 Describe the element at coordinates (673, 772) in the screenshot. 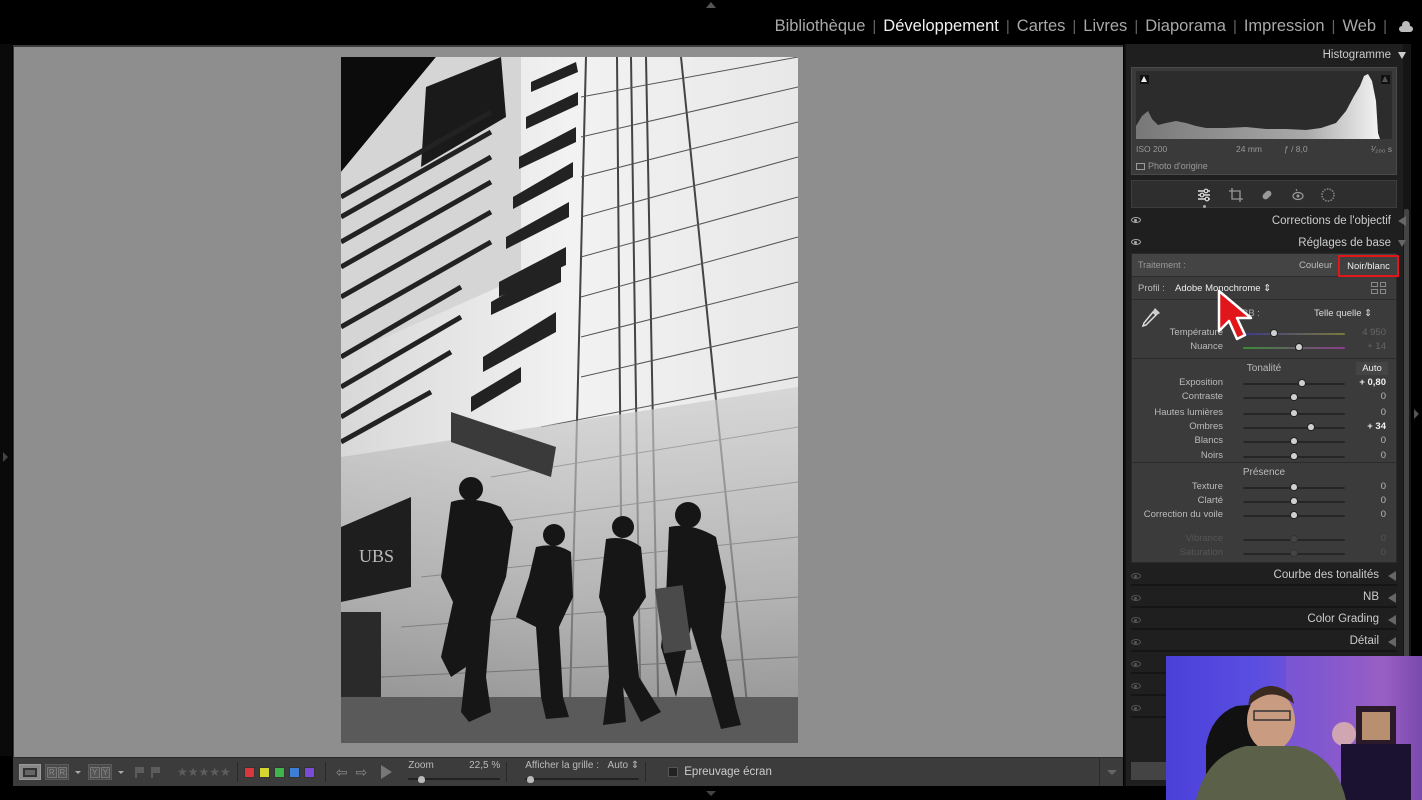

I see `softproof-checkbox` at that location.